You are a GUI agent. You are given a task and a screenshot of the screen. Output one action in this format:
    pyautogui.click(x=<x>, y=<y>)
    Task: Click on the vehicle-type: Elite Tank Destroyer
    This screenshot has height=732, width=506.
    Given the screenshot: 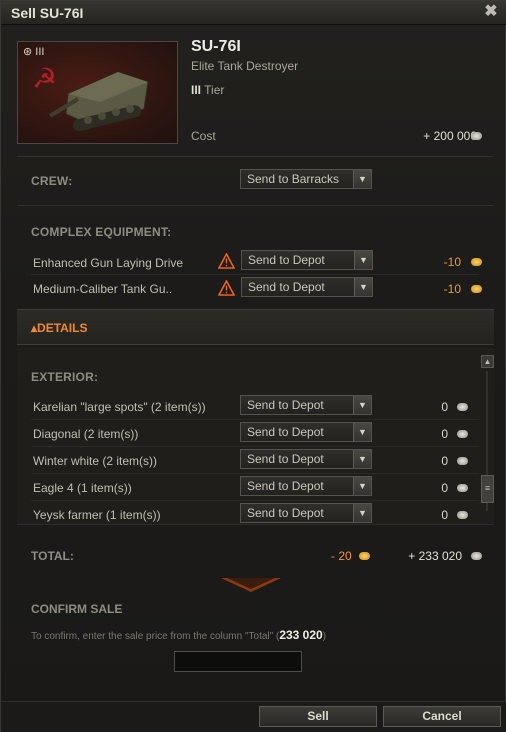 What is the action you would take?
    pyautogui.click(x=245, y=66)
    